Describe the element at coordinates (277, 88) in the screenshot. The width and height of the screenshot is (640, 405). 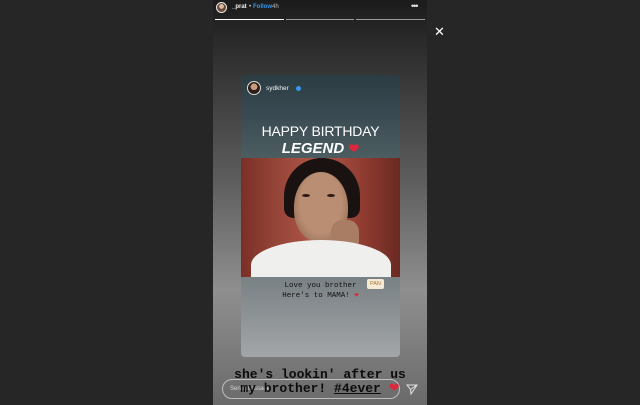
I see `shared-post-username: sydkher` at that location.